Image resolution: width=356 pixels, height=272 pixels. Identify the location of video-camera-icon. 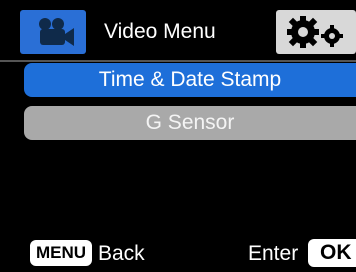
(56, 32).